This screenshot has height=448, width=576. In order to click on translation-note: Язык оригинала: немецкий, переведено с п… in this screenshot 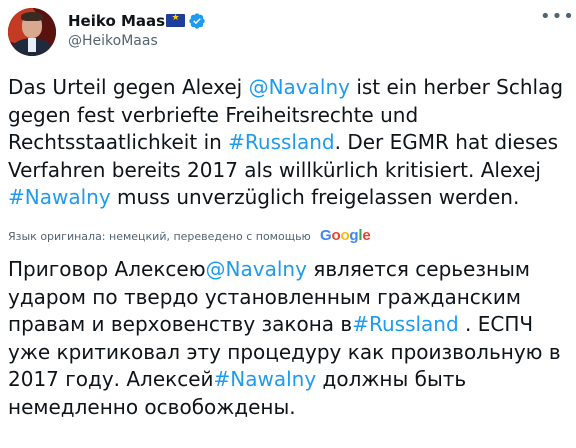, I will do `click(159, 237)`.